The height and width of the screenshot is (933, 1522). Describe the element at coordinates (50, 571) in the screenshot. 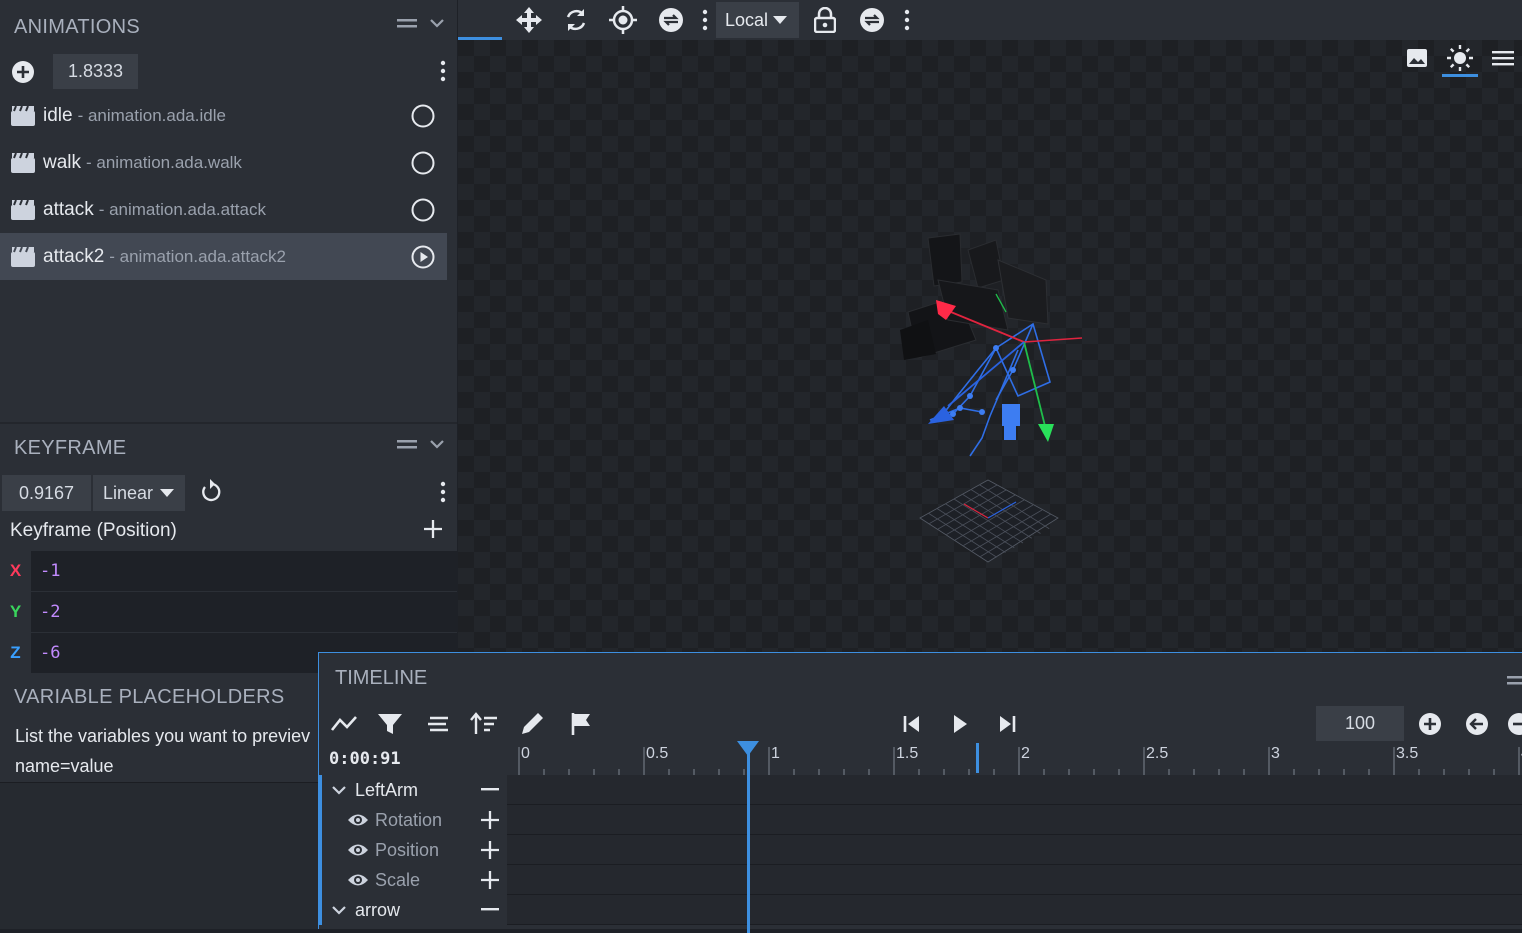

I see `keyframe-x-value: -1` at that location.